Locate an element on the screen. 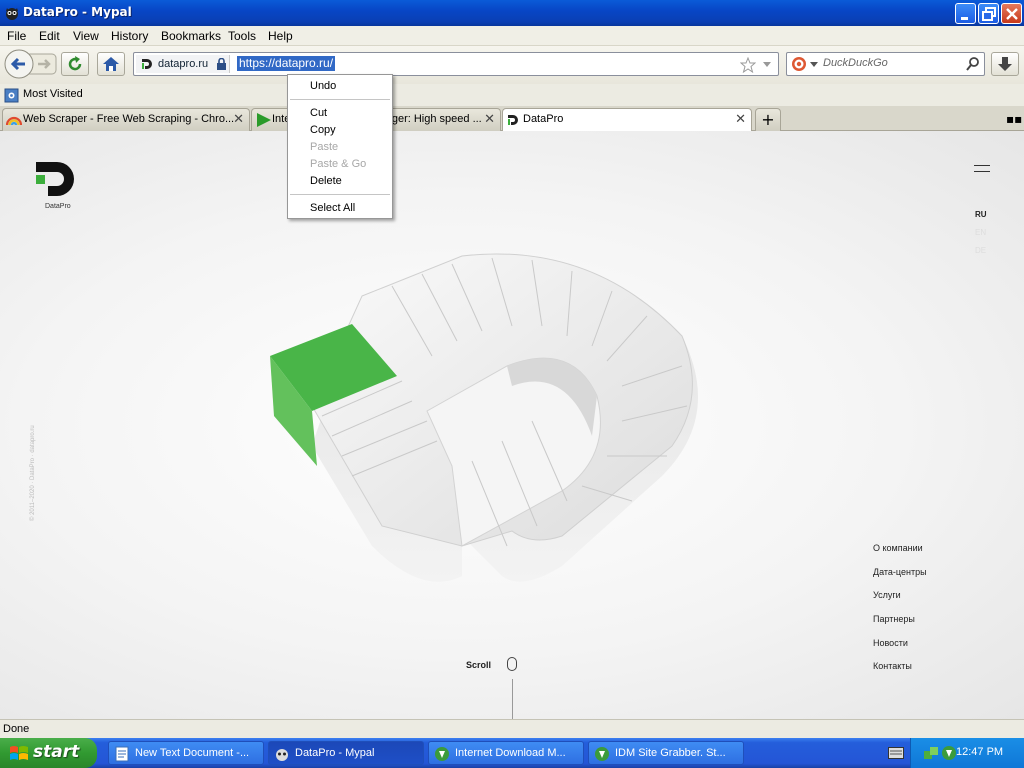  tab-datapro: DataPro ✕ is located at coordinates (627, 120).